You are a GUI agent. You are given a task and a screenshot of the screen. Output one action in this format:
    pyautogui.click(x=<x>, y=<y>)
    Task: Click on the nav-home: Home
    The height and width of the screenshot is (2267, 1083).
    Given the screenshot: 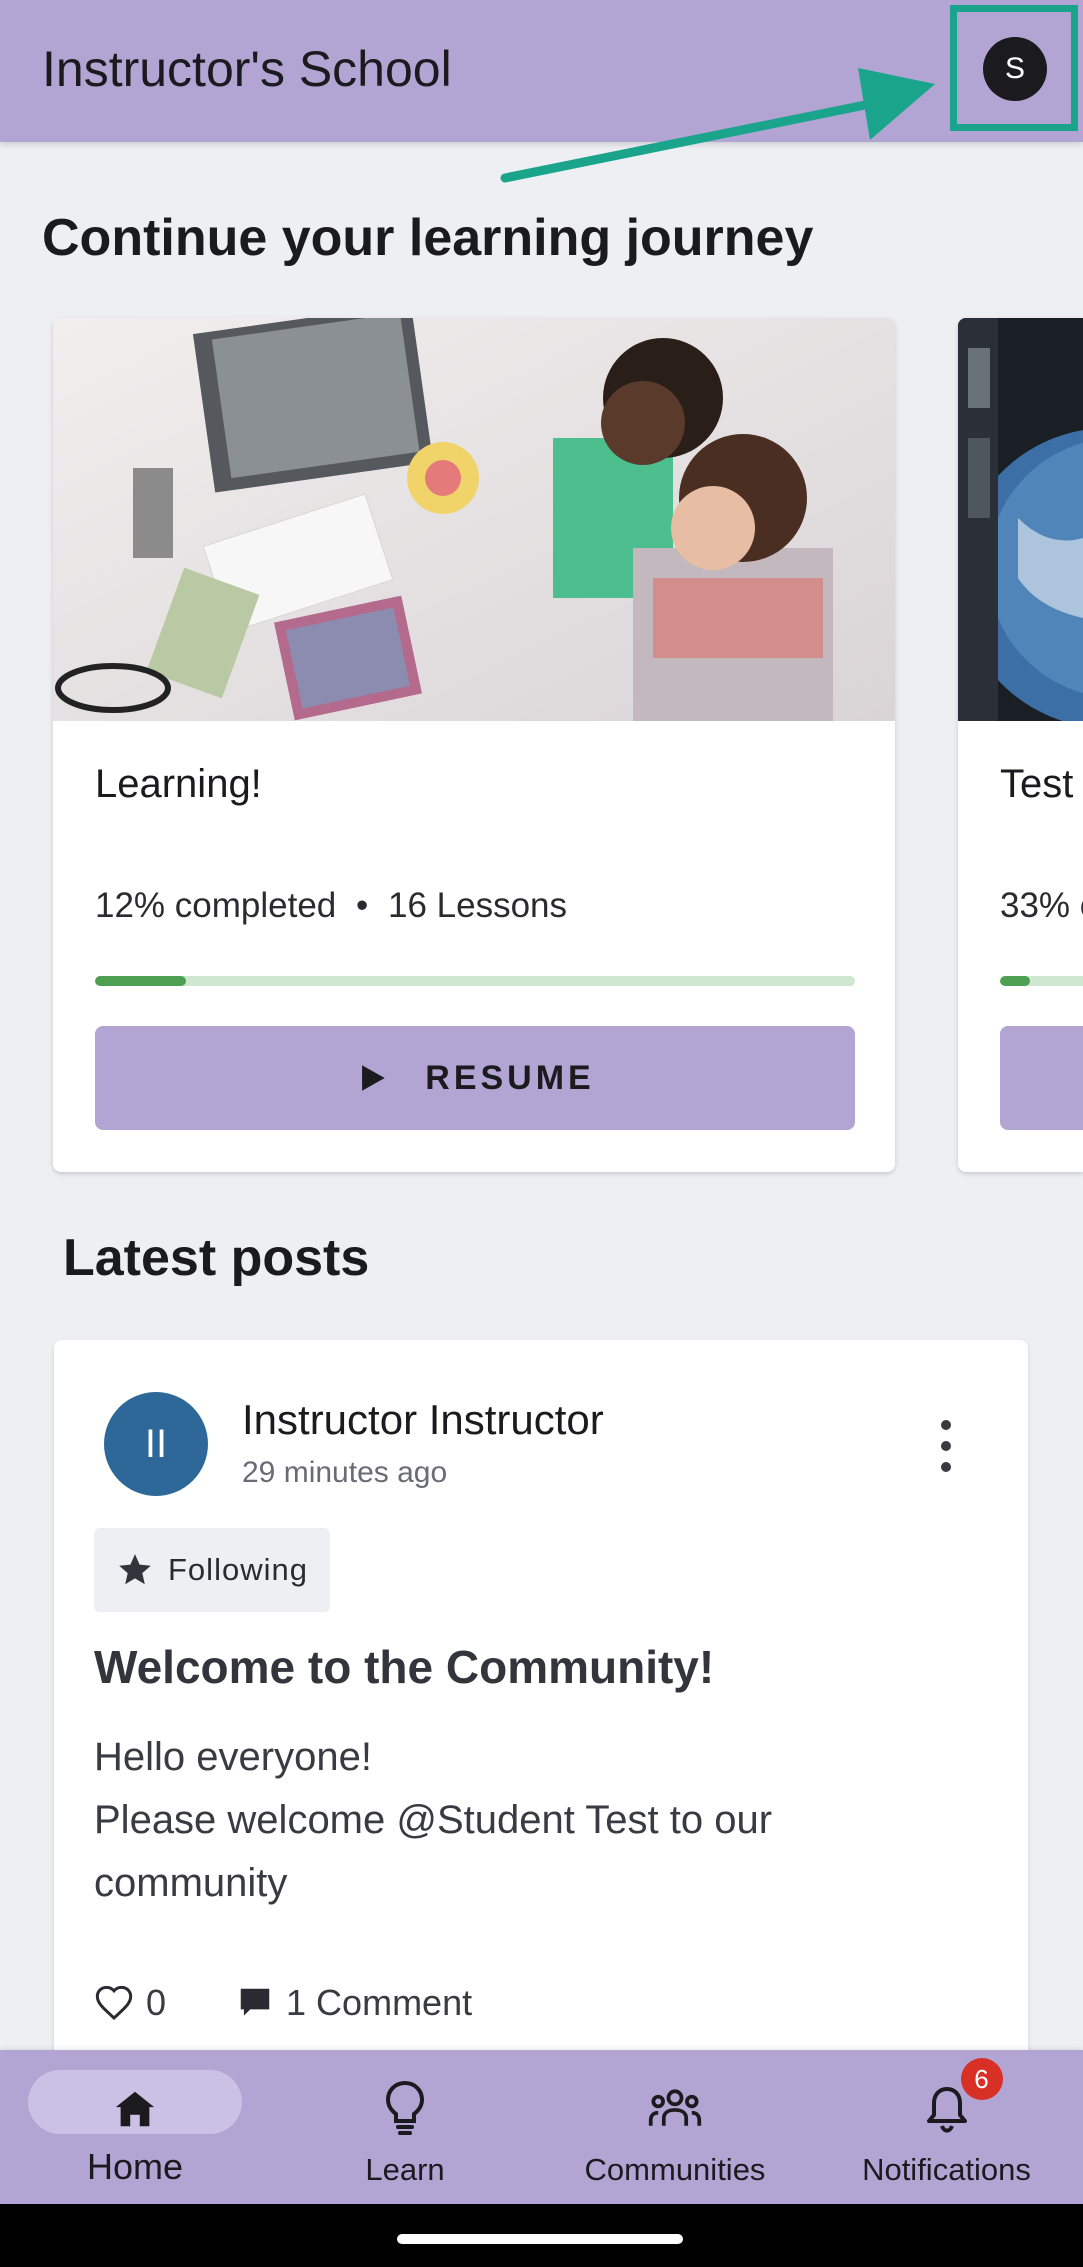 What is the action you would take?
    pyautogui.click(x=135, y=2127)
    